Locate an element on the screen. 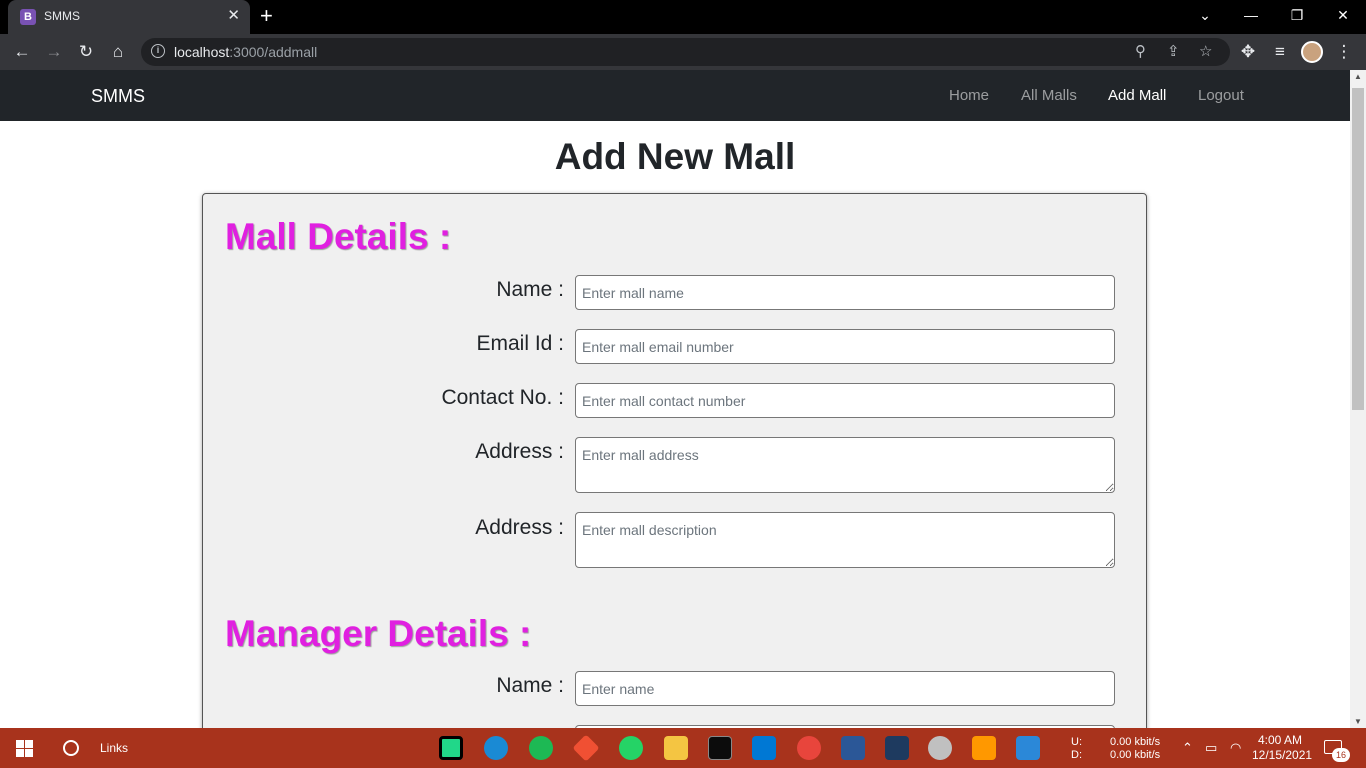 The width and height of the screenshot is (1366, 768). close-tab-icon: ✕ is located at coordinates (233, 16).